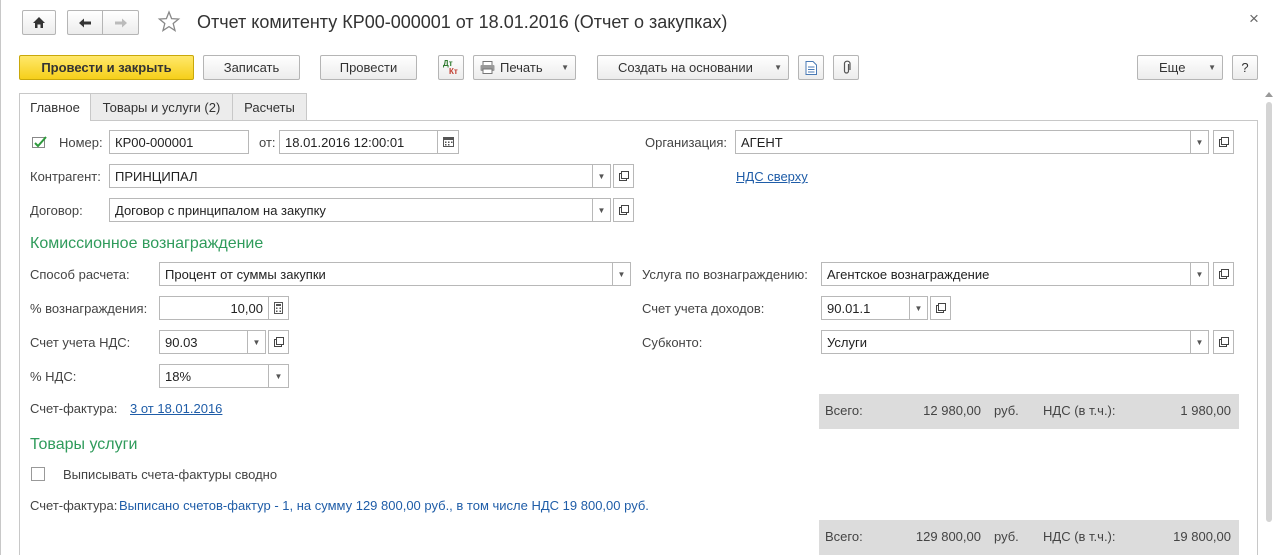  I want to click on paperclip-icon, so click(847, 67).